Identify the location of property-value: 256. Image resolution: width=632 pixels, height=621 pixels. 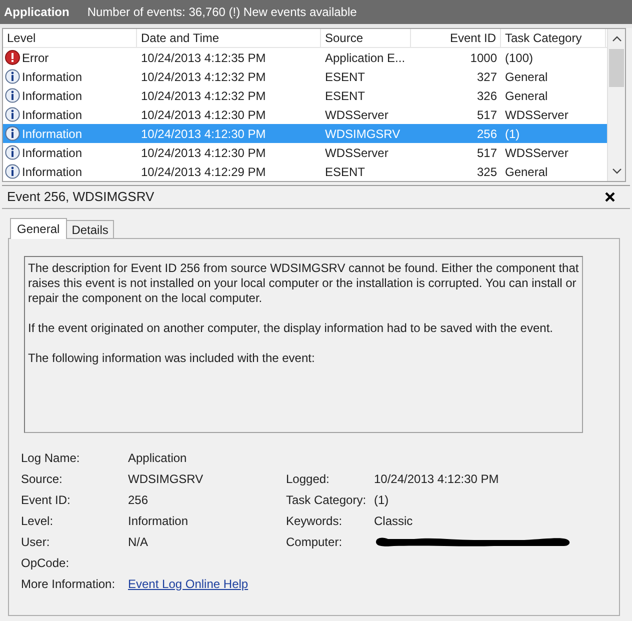
(139, 500).